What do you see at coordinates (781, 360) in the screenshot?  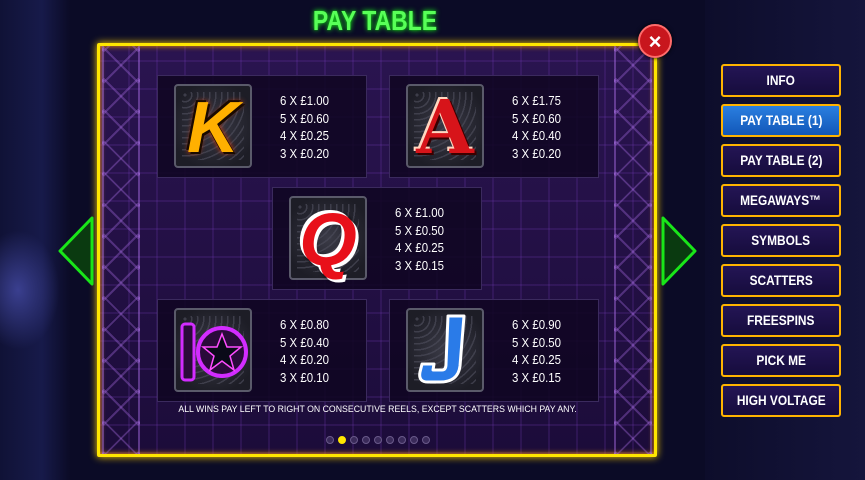 I see `menu-pick-me-button: PICK ME` at bounding box center [781, 360].